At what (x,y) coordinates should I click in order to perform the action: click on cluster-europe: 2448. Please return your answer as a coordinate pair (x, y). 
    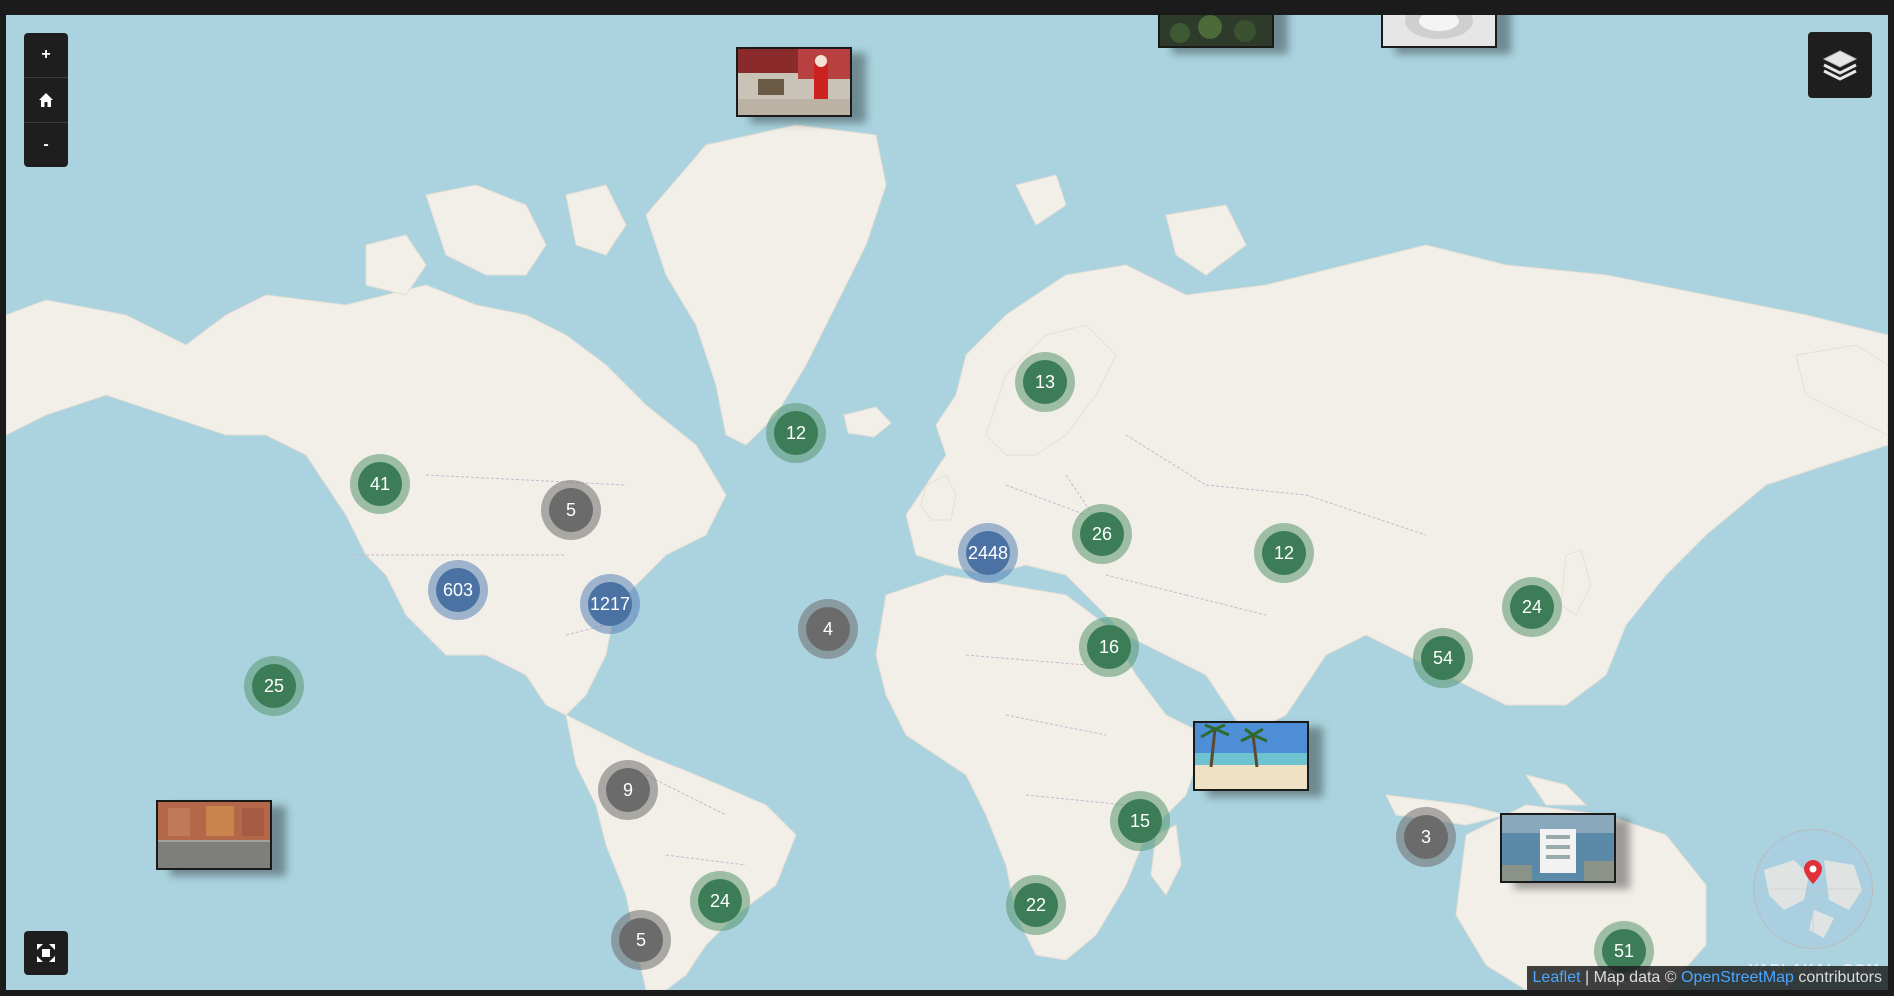
    Looking at the image, I should click on (988, 553).